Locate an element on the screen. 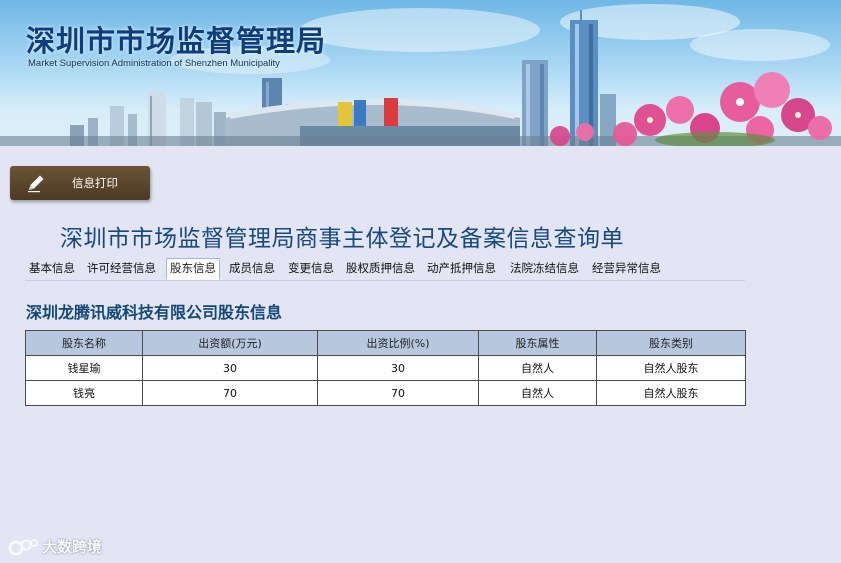  cell-shareholder-name: 钱亮 is located at coordinates (84, 393).